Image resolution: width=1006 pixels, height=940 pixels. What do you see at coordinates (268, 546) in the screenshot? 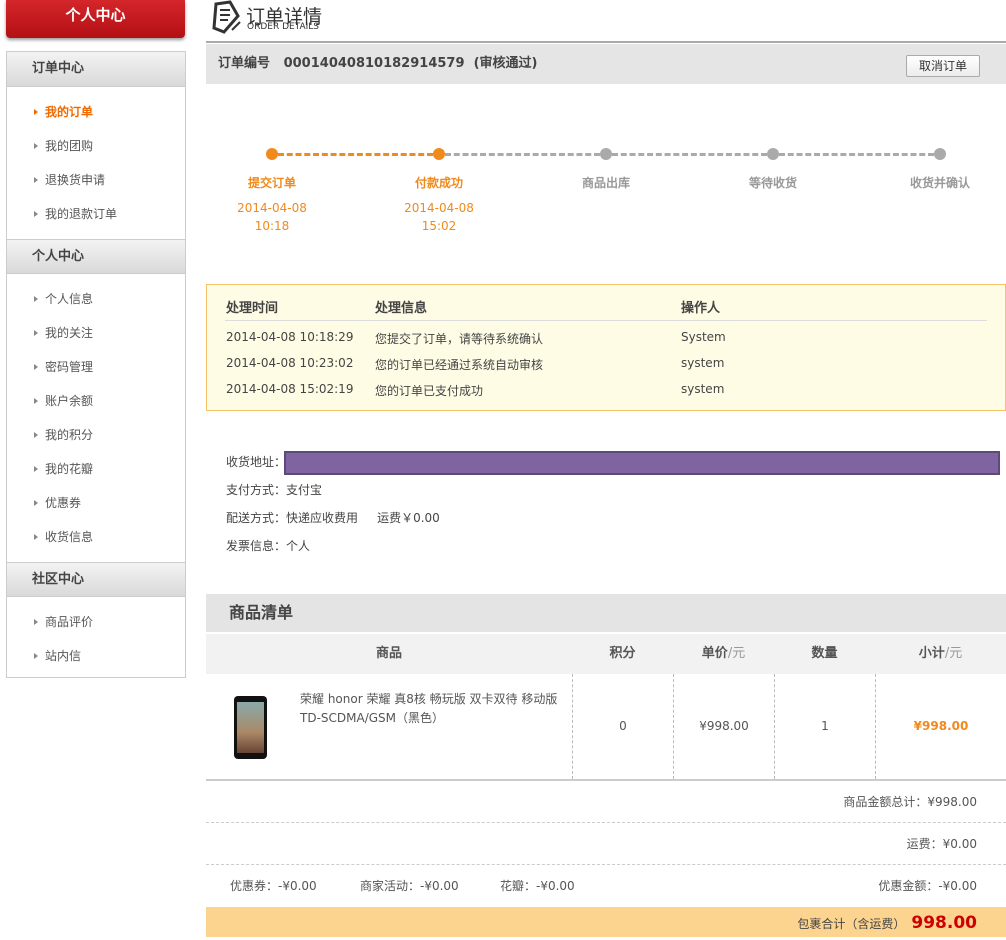
I see `invoice-info: 发票信息：个人` at bounding box center [268, 546].